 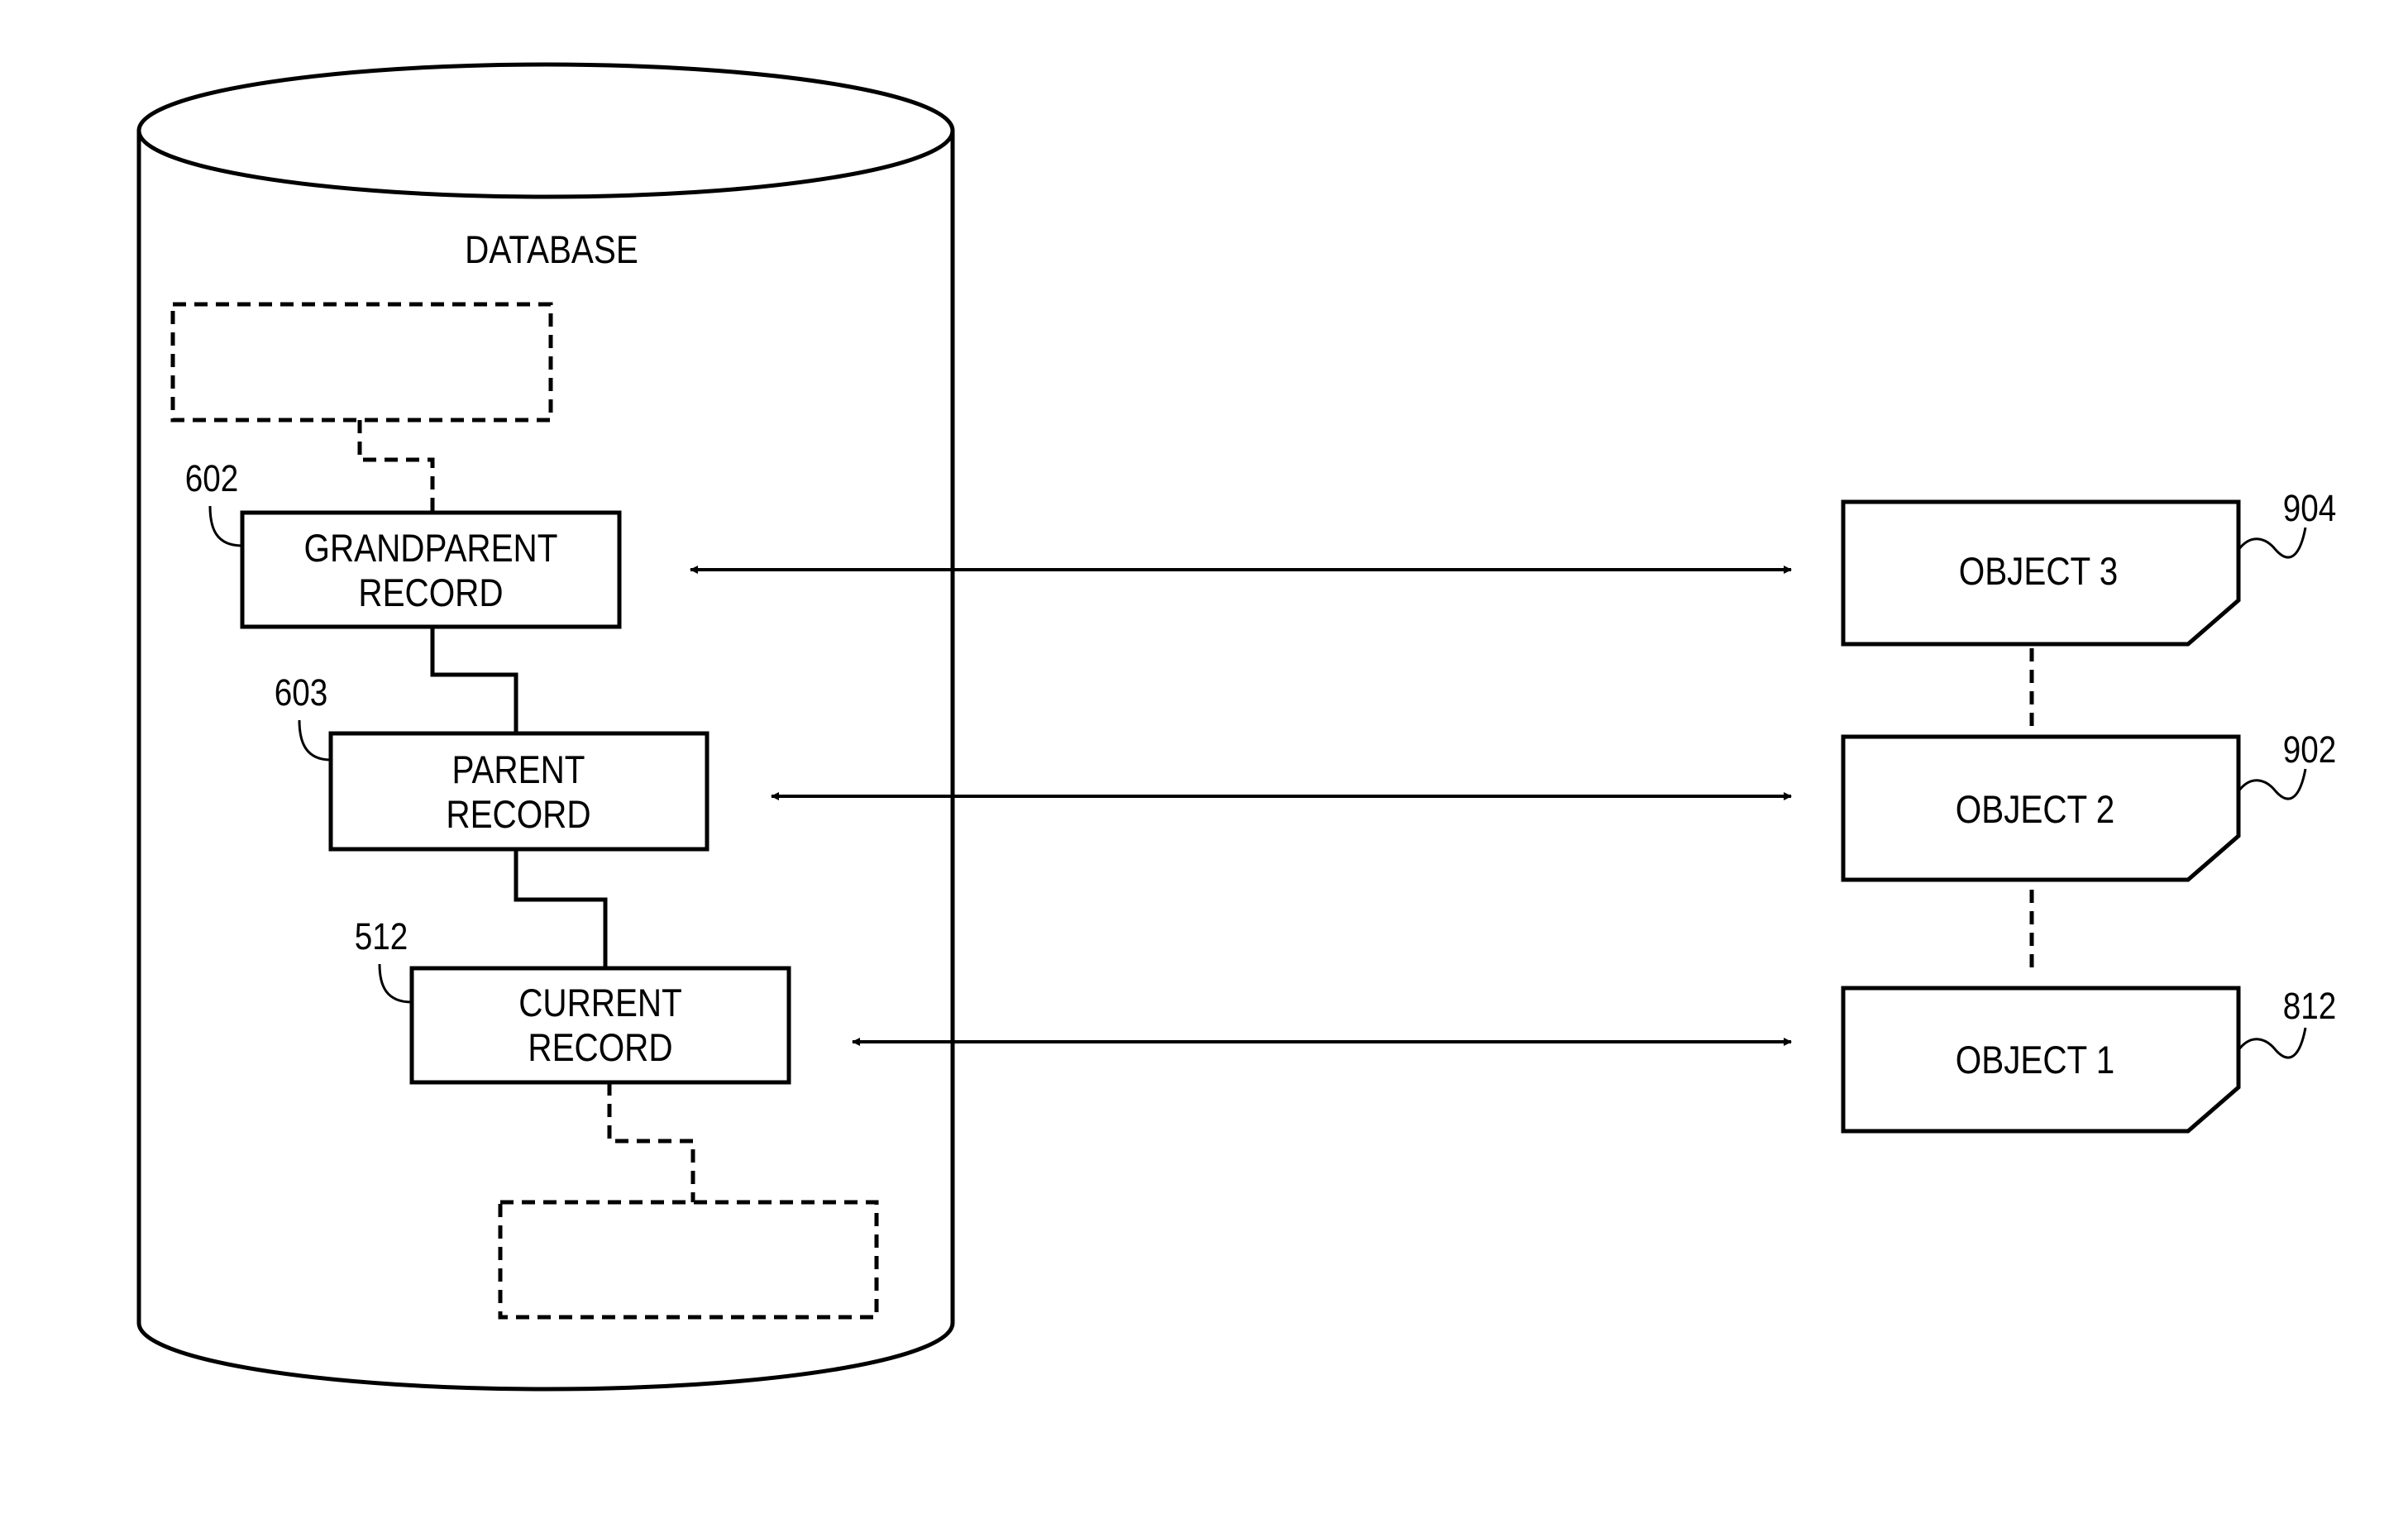 What do you see at coordinates (2272, 1043) in the screenshot?
I see `object-1-ref-leader` at bounding box center [2272, 1043].